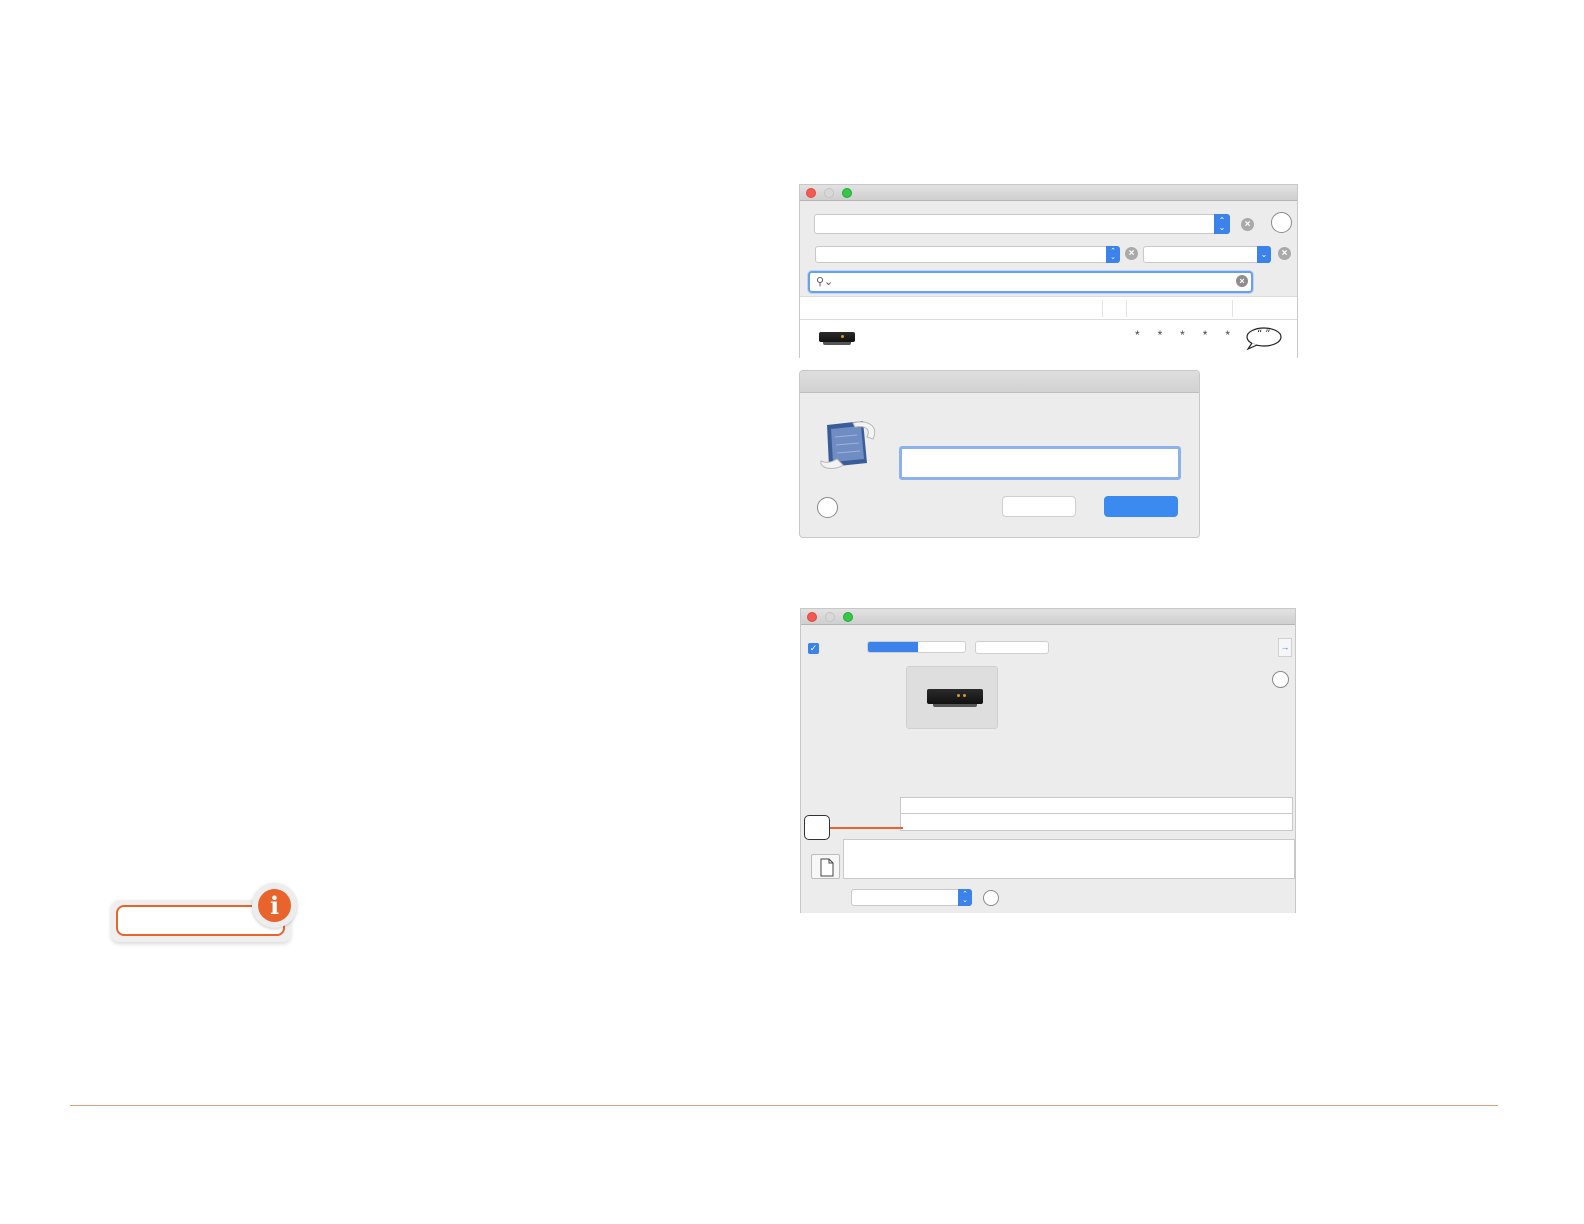 Image resolution: width=1584 pixels, height=1224 pixels. I want to click on table-header, so click(1048, 308).